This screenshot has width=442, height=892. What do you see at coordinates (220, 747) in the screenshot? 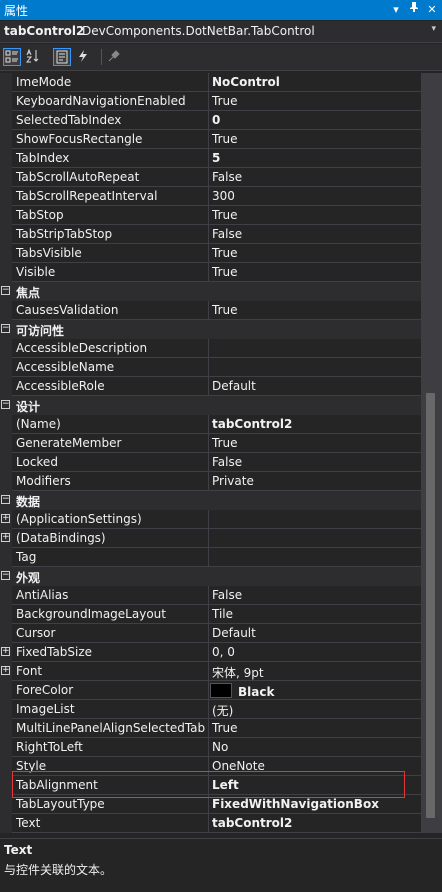
I see `property-value: No` at bounding box center [220, 747].